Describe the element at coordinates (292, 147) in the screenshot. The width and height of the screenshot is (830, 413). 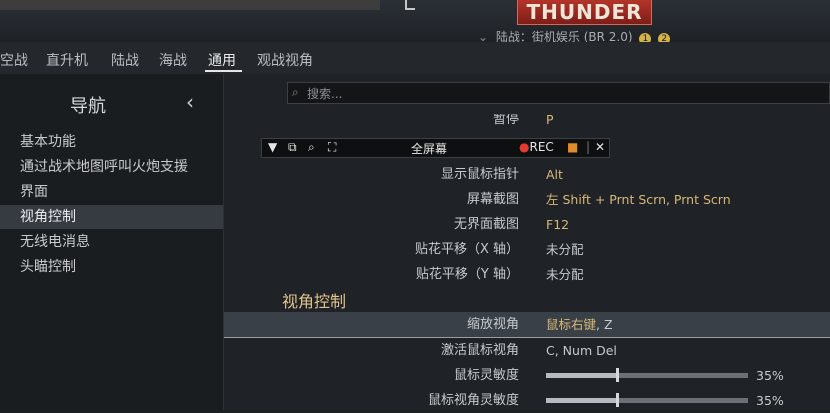
I see `window-mode-icon: ⧉` at that location.